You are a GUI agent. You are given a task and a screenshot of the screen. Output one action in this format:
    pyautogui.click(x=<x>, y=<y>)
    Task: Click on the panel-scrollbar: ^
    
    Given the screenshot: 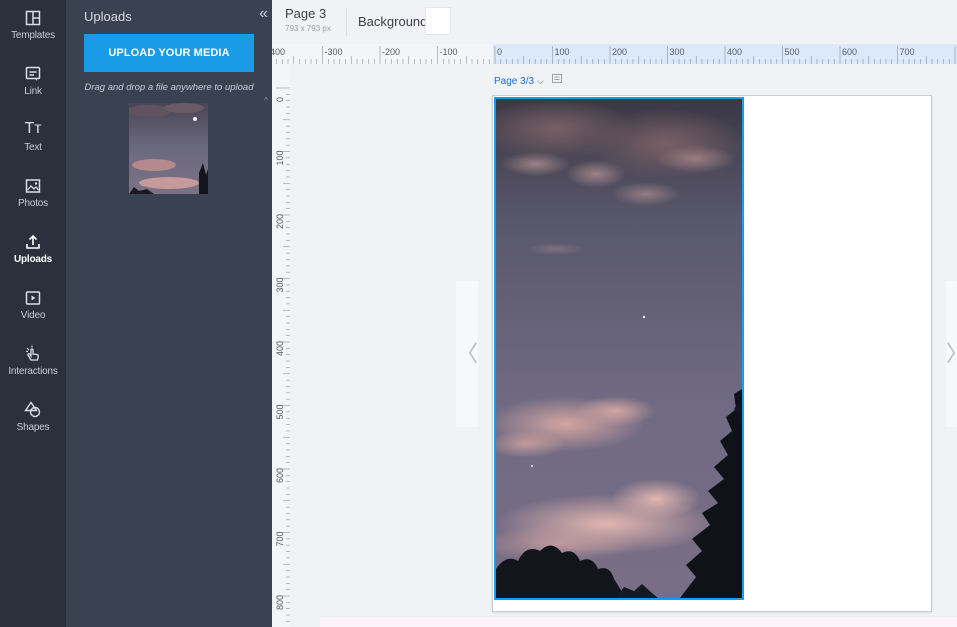 What is the action you would take?
    pyautogui.click(x=266, y=361)
    